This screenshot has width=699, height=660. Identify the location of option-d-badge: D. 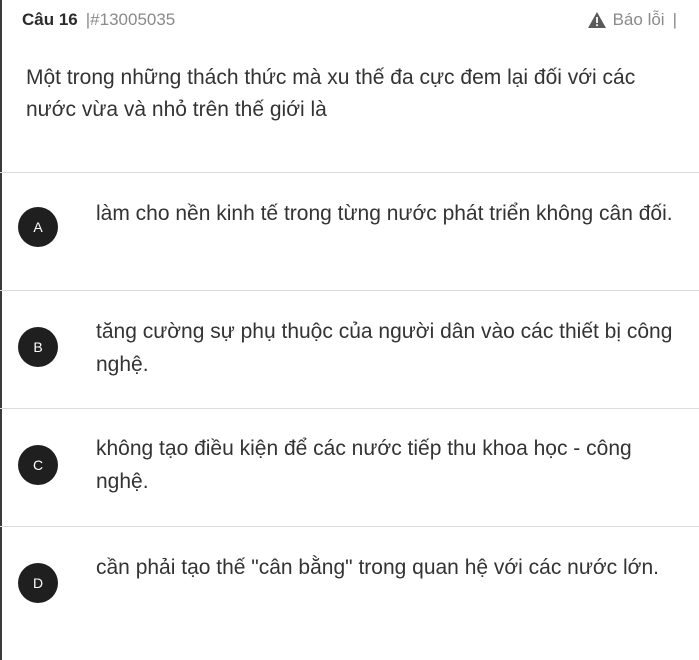
(38, 583).